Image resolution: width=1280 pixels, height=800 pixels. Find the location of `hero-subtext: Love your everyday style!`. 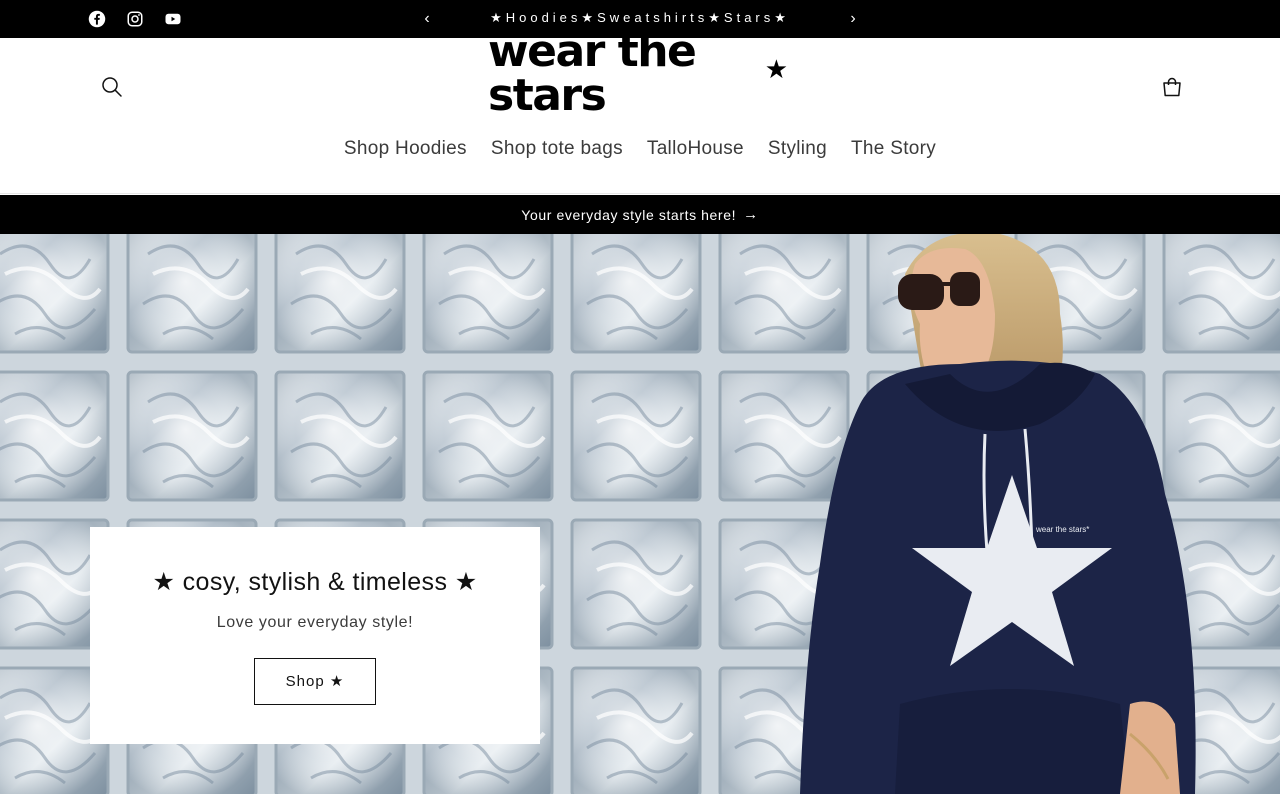

hero-subtext: Love your everyday style! is located at coordinates (315, 622).